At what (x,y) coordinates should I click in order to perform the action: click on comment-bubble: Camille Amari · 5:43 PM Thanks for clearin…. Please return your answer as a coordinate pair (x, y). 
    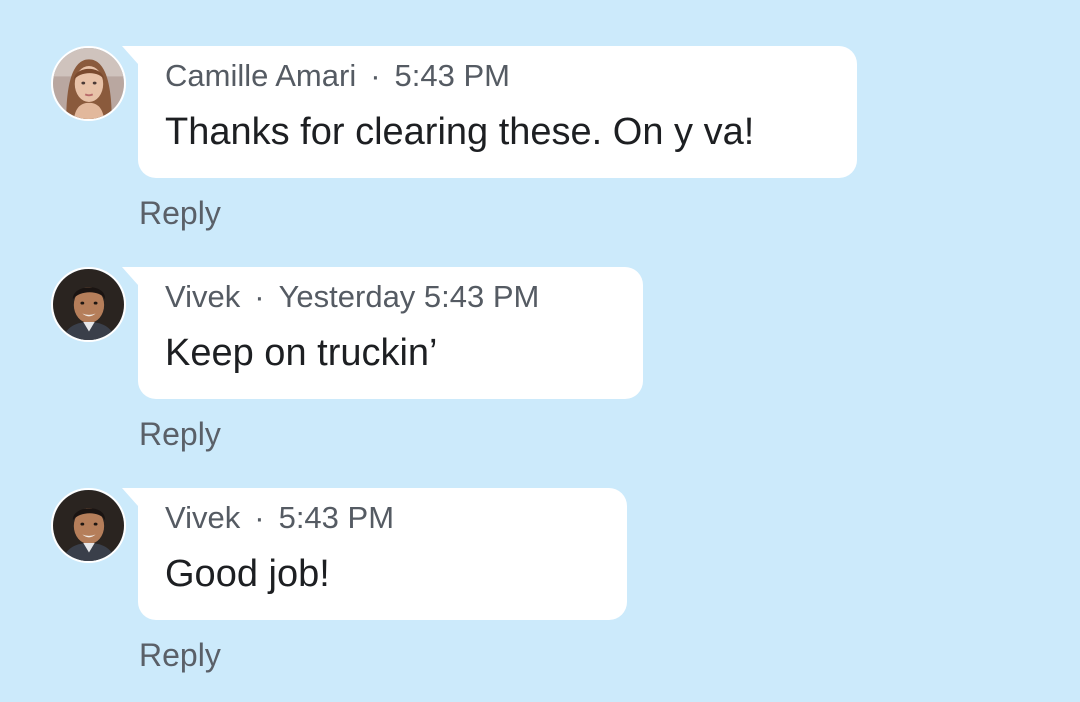
    Looking at the image, I should click on (489, 112).